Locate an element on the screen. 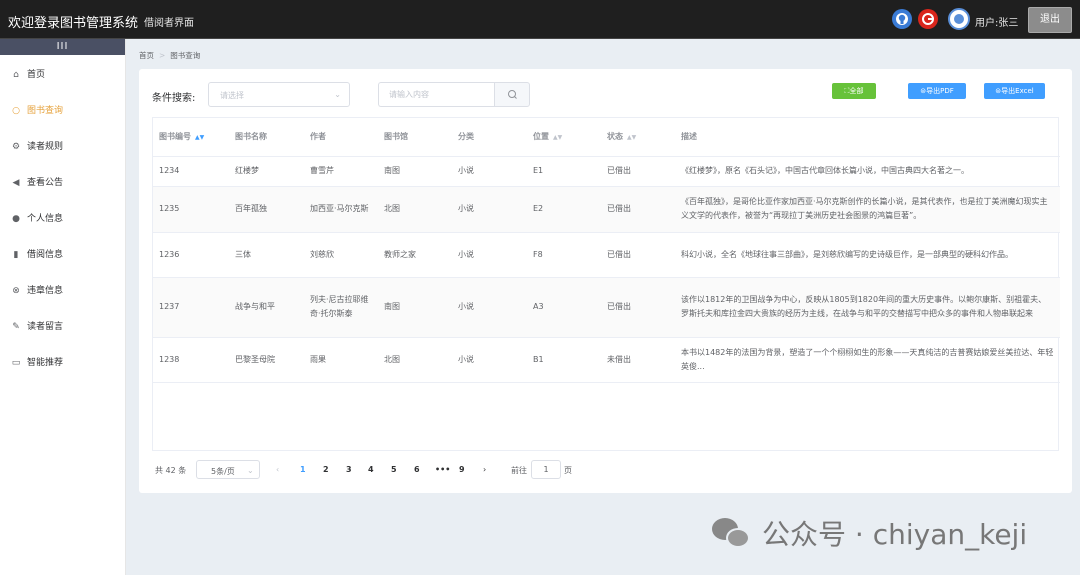  goto-page-input: 1 is located at coordinates (546, 469).